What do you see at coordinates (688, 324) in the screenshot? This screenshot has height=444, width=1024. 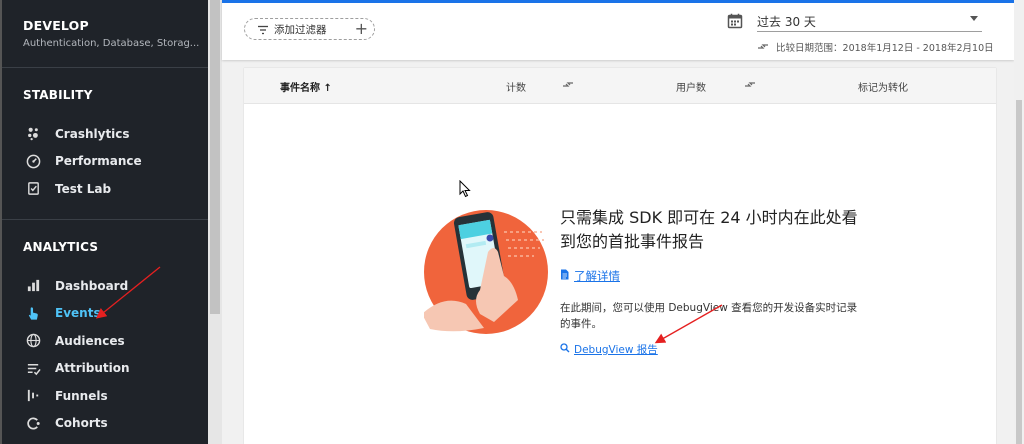 I see `annotation-arrow-debugview` at bounding box center [688, 324].